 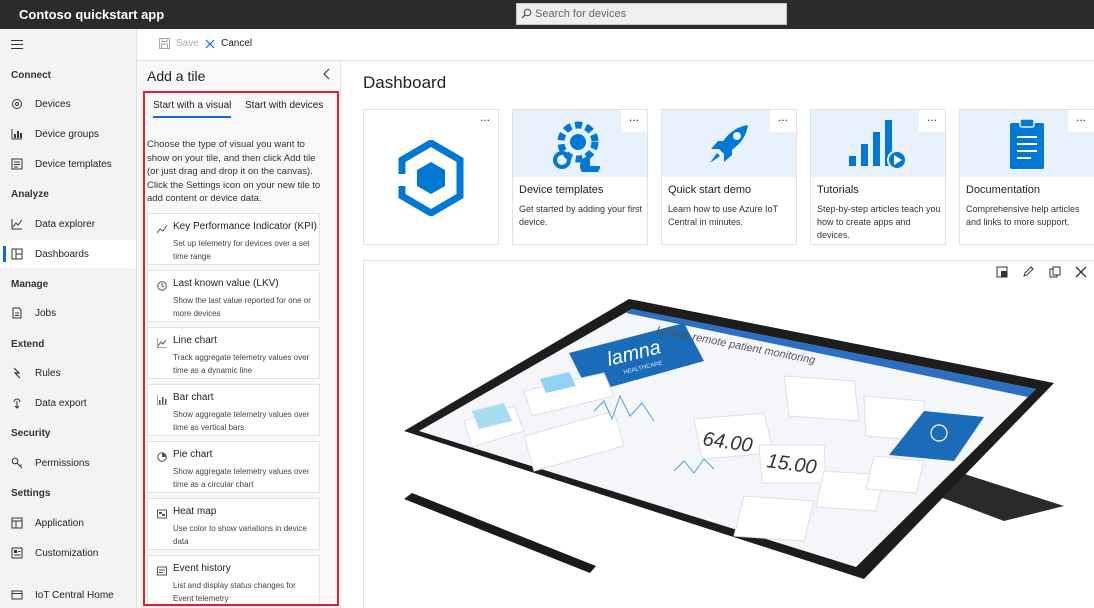 I want to click on bar-chart-icon, so click(x=161, y=399).